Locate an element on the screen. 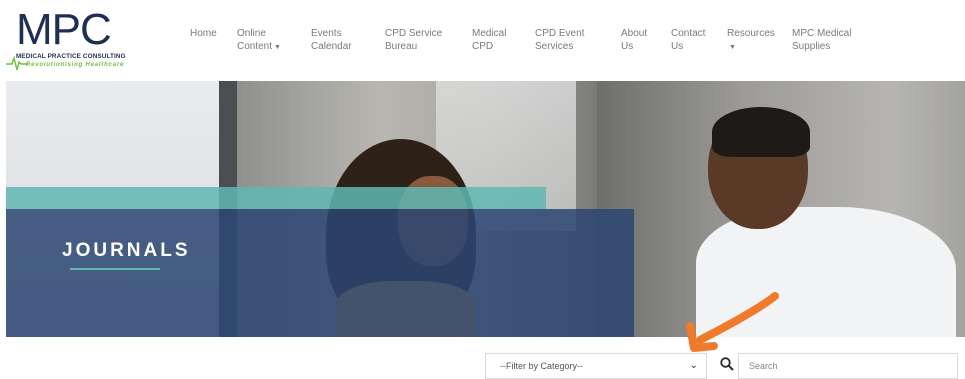 This screenshot has height=379, width=965. nav-item-cpd-event-services: CPD Event Services is located at coordinates (559, 40).